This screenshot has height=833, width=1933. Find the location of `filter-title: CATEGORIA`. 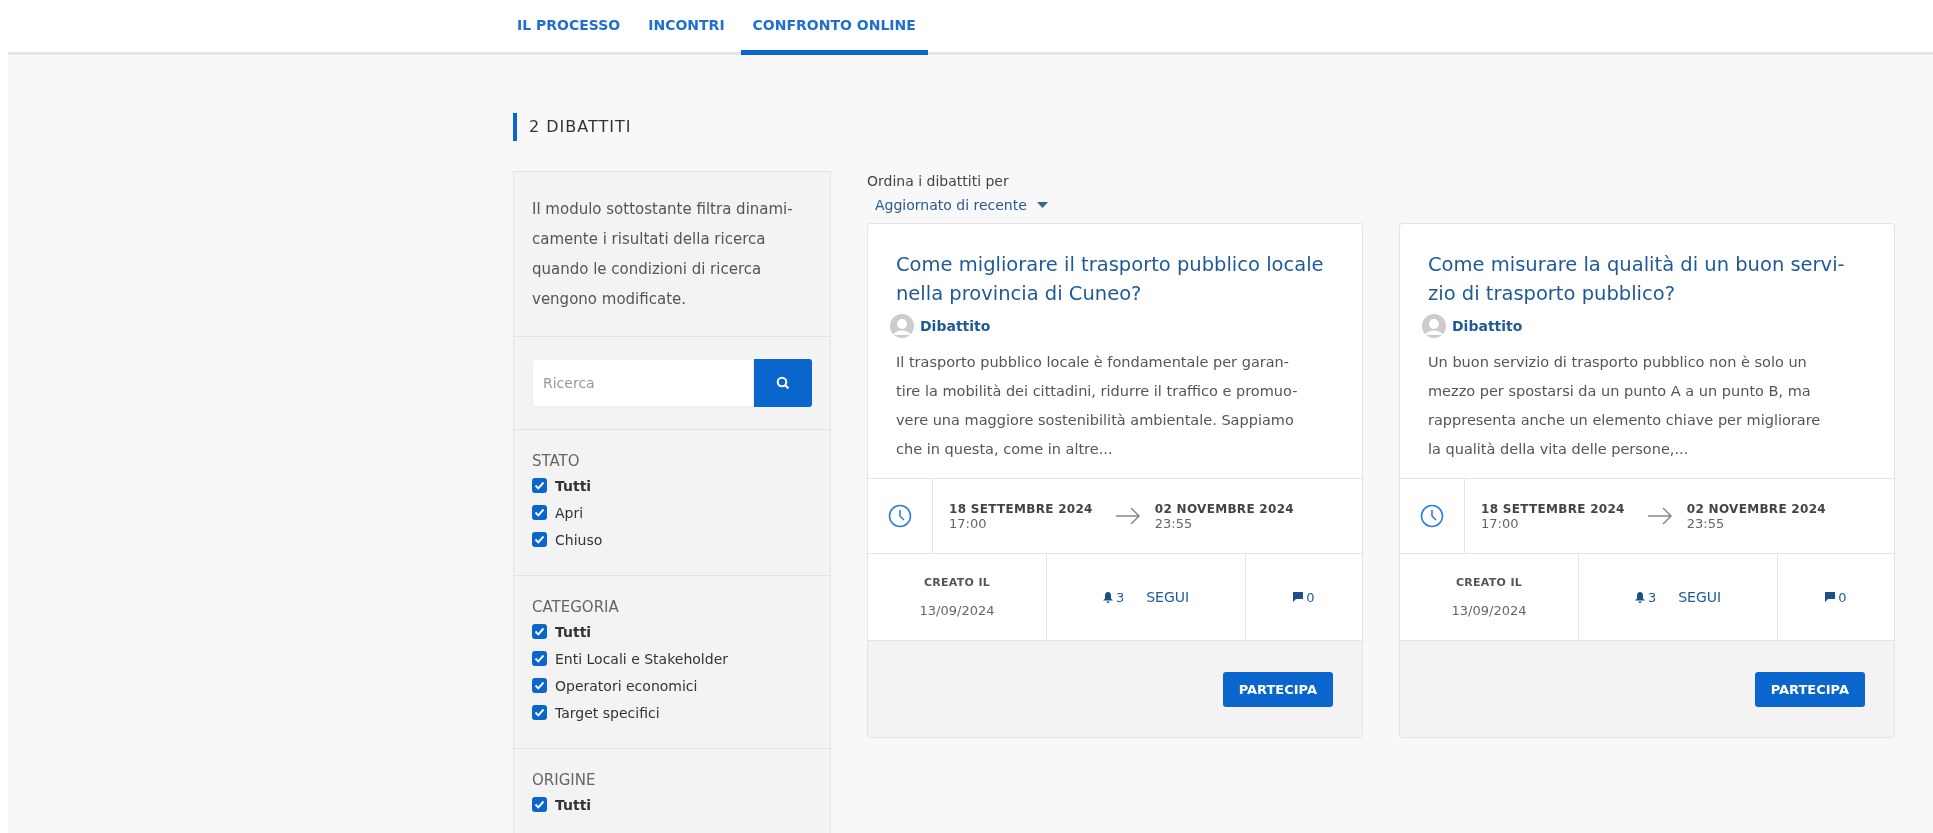

filter-title: CATEGORIA is located at coordinates (576, 607).